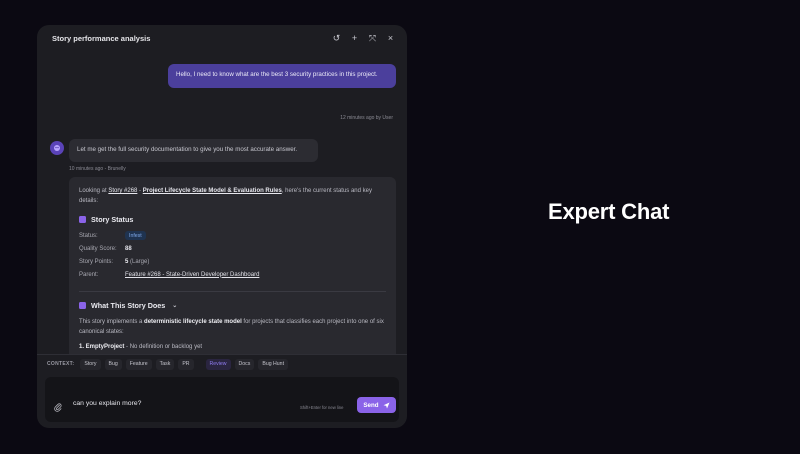  I want to click on context-chip-task: Task, so click(165, 364).